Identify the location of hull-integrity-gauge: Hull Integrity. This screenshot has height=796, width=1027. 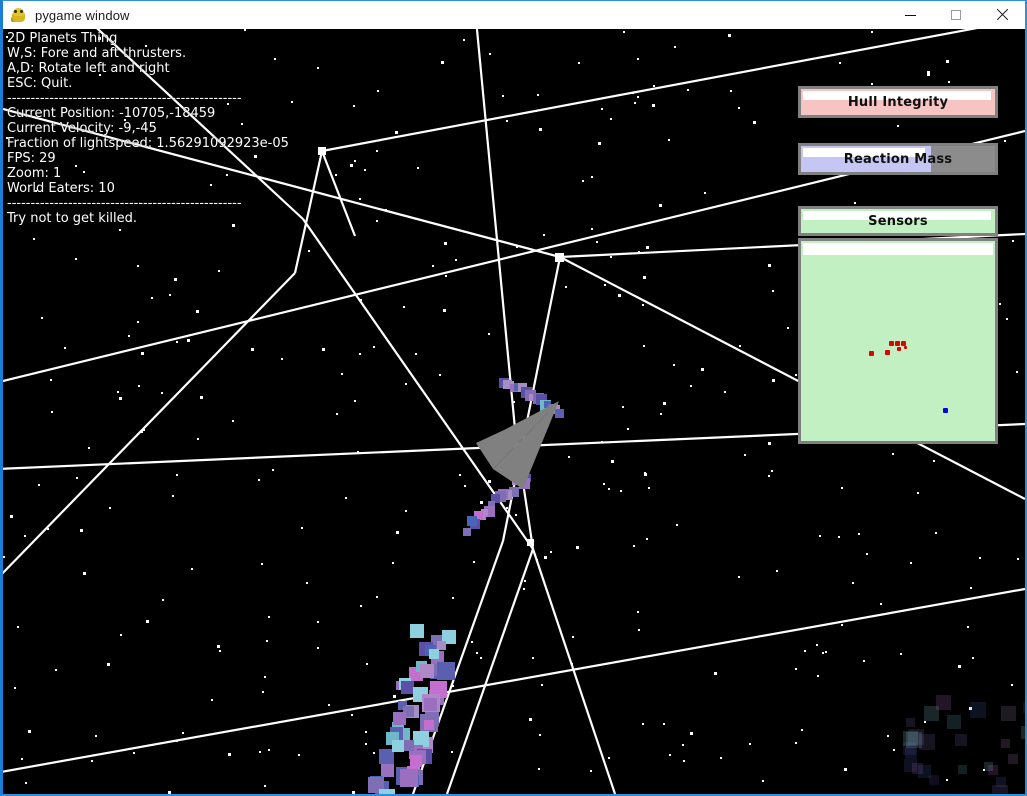
(898, 102).